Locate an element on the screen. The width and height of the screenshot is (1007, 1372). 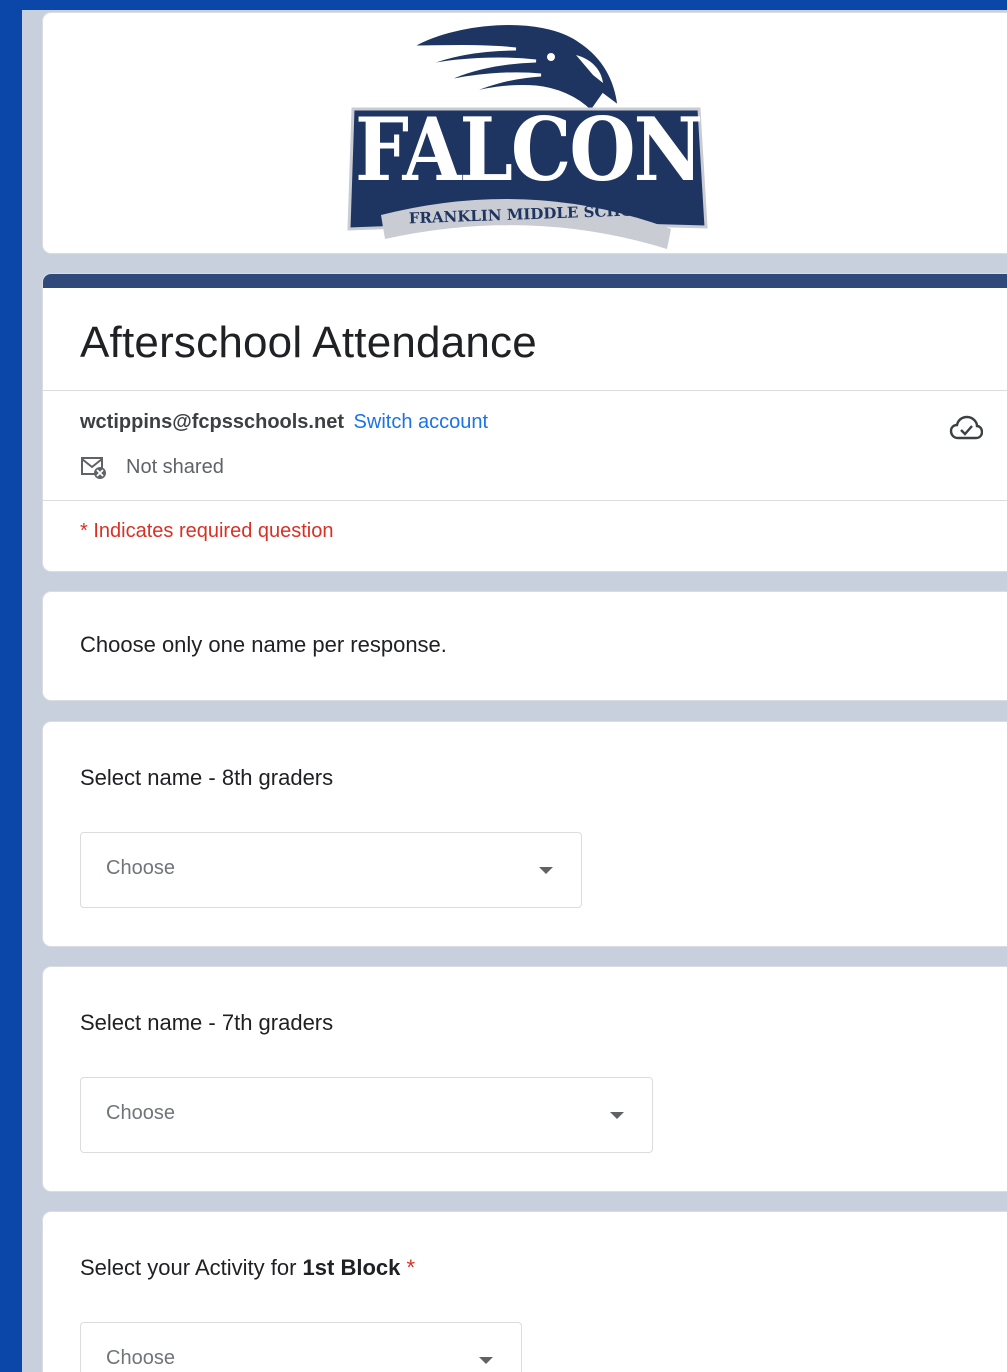
account-row: wctippins@fcpsschools.net Switch account is located at coordinates (284, 422).